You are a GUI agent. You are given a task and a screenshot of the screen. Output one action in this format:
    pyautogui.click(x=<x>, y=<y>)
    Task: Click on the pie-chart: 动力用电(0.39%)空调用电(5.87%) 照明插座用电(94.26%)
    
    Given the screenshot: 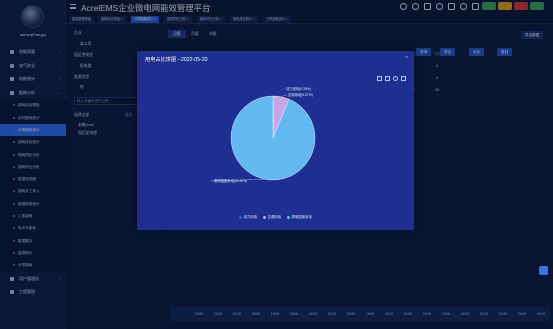 What is the action you would take?
    pyautogui.click(x=263, y=134)
    